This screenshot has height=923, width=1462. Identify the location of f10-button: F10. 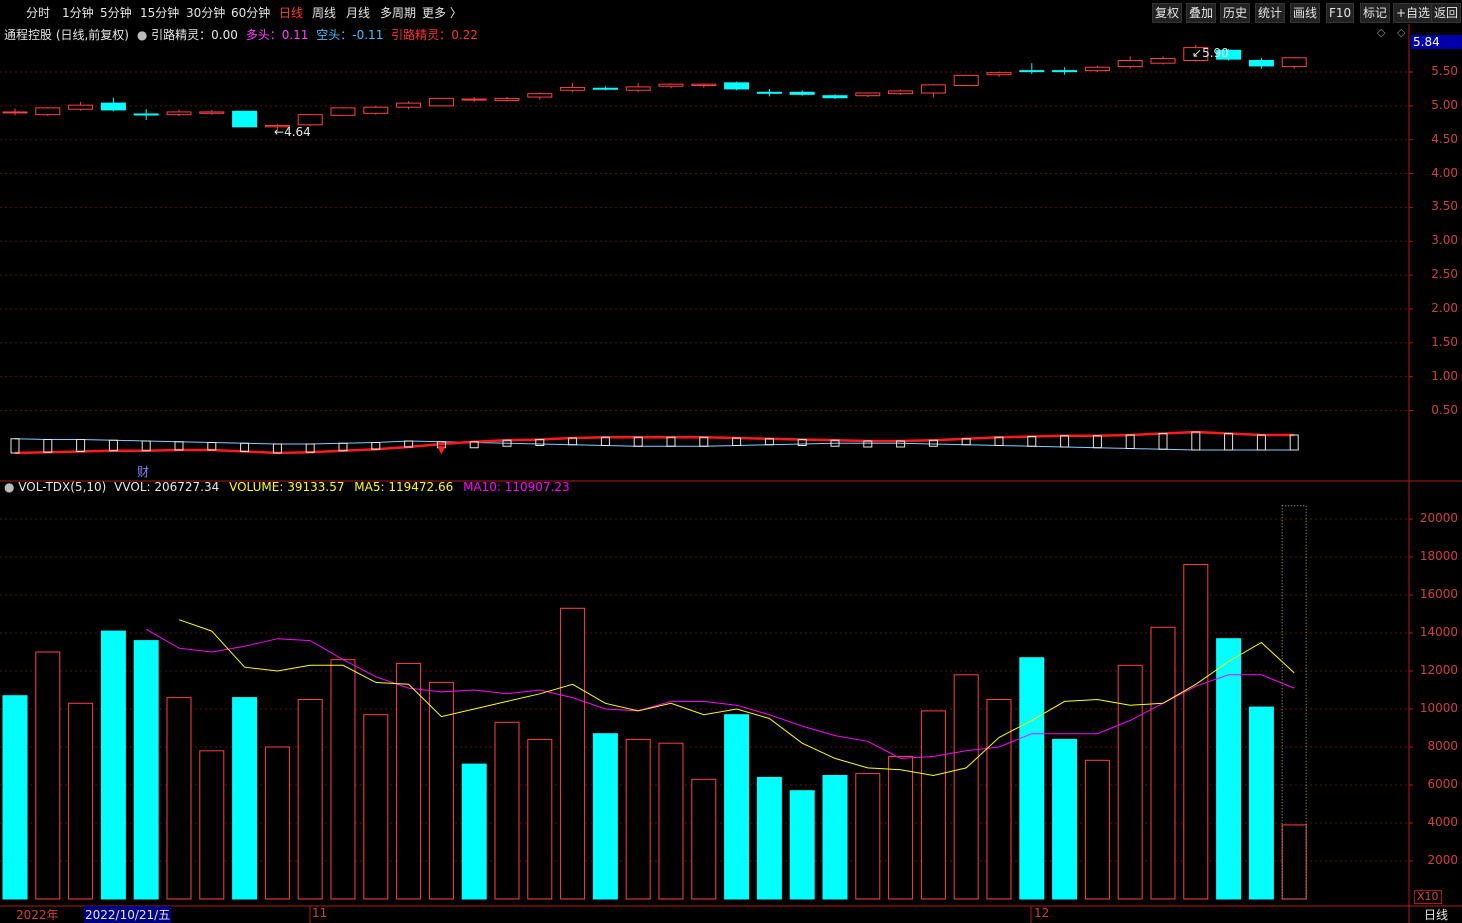
(1340, 13).